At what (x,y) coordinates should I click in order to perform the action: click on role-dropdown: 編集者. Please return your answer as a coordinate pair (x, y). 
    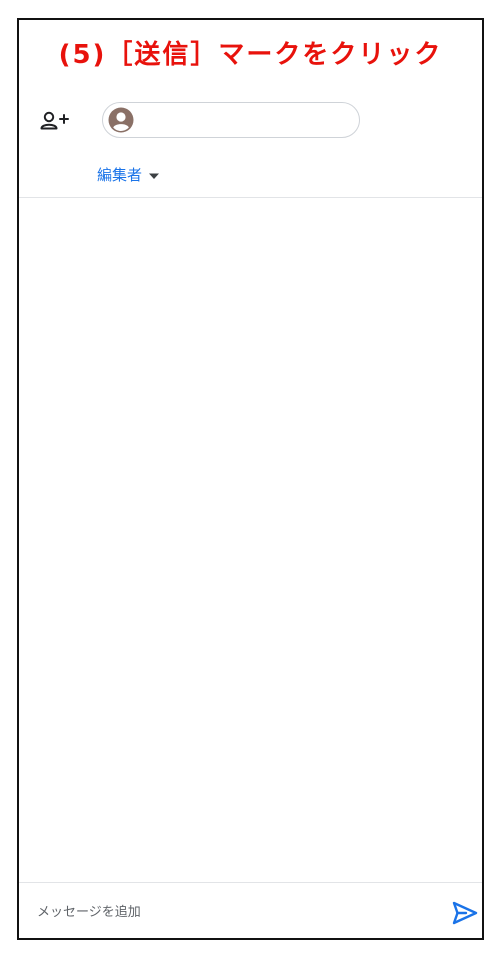
    Looking at the image, I should click on (128, 174).